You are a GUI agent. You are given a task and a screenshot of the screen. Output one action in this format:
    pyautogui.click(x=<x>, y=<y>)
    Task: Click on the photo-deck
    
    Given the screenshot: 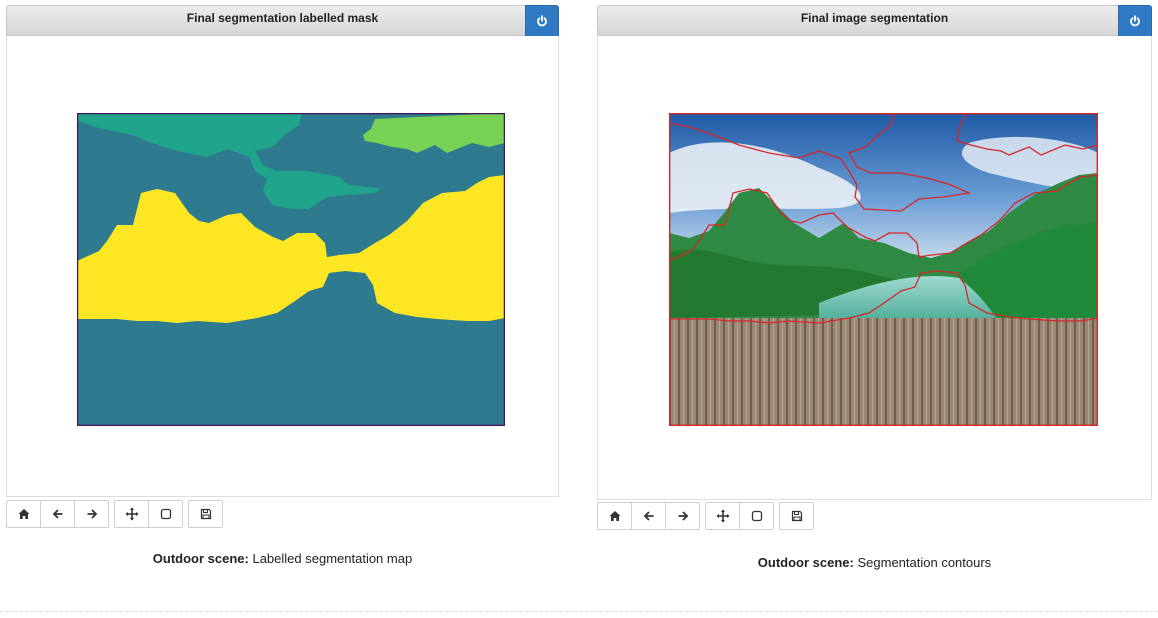 What is the action you would take?
    pyautogui.click(x=883, y=372)
    